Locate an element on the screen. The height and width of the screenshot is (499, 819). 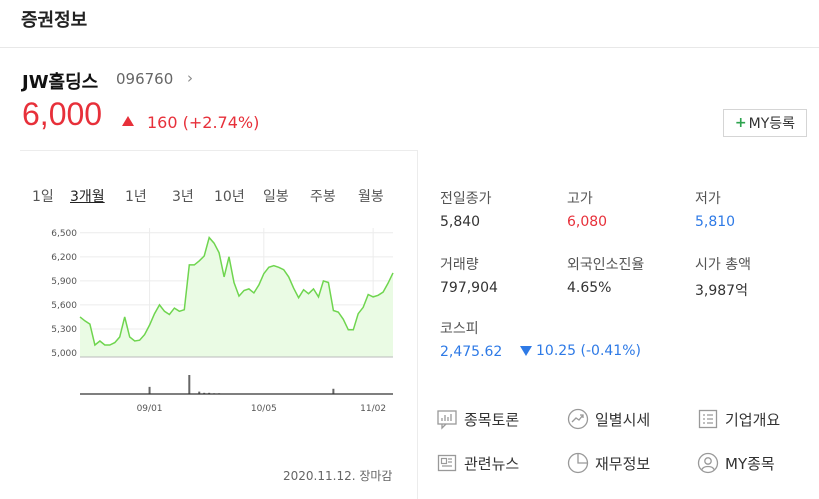
user-icon is located at coordinates (708, 463).